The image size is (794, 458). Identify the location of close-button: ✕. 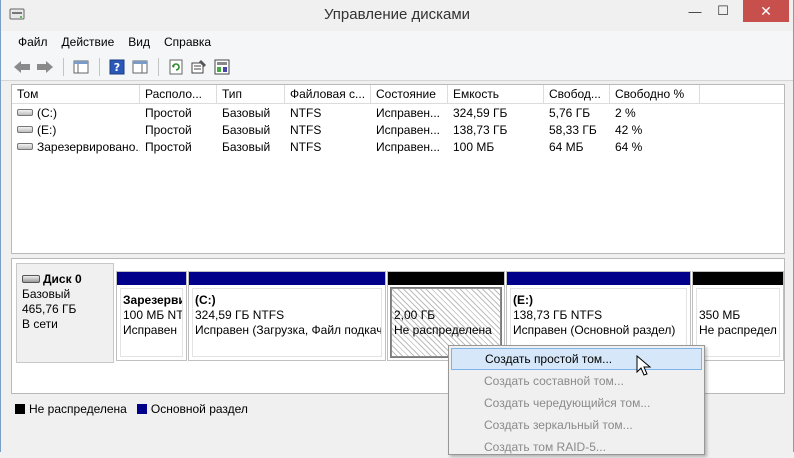
(766, 11).